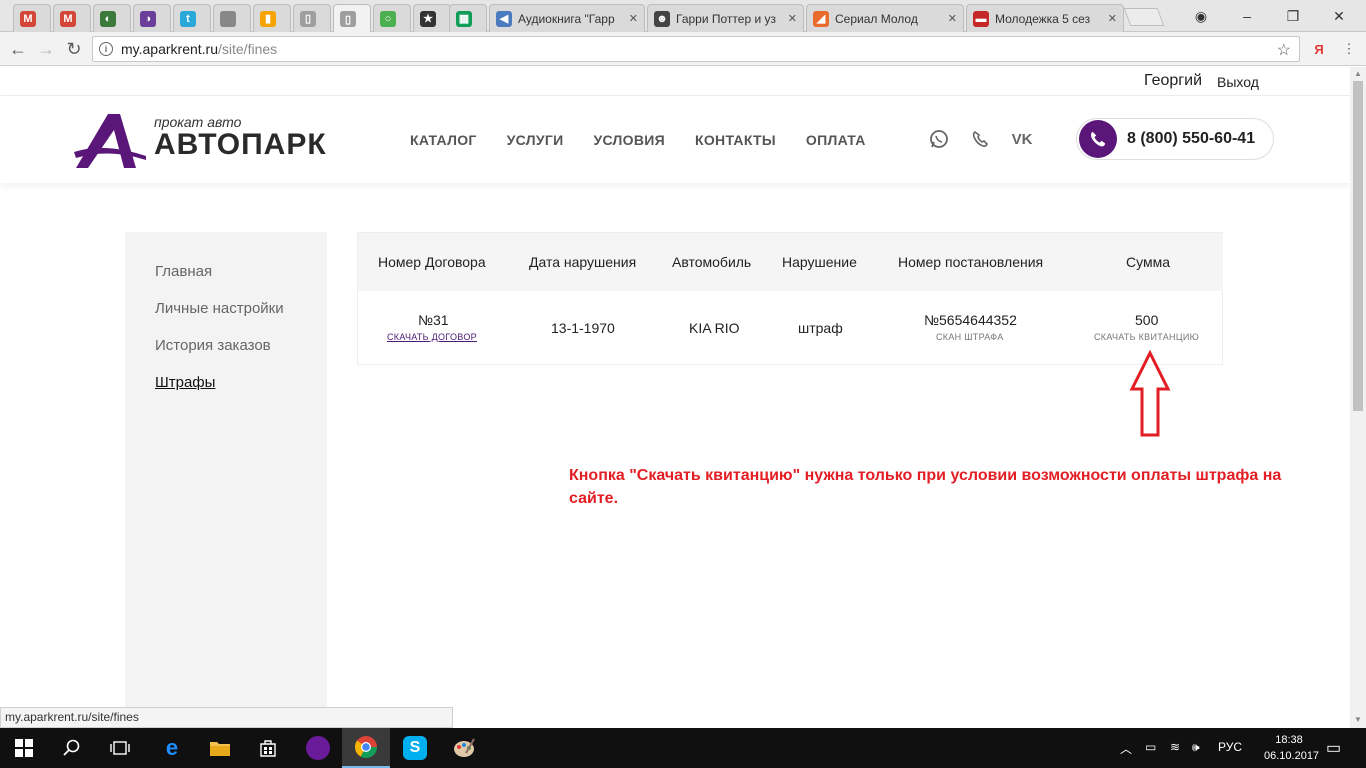  Describe the element at coordinates (1292, 756) in the screenshot. I see `clock-date: 06.10.2017` at that location.